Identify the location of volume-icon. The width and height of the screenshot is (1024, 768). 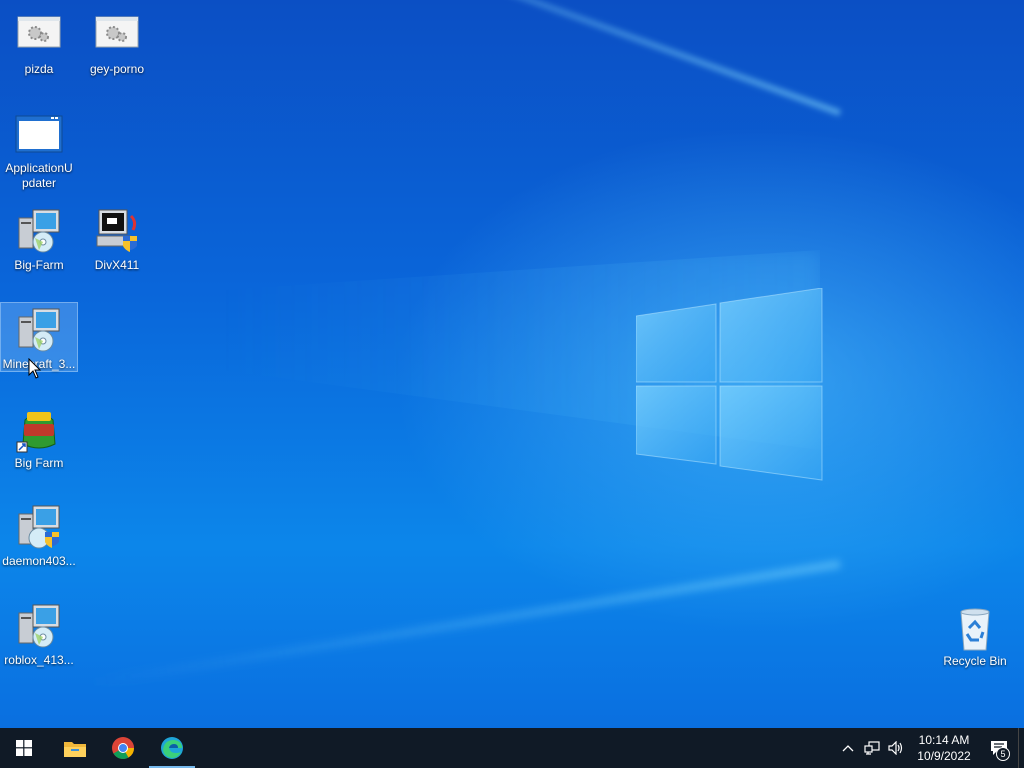
(895, 748).